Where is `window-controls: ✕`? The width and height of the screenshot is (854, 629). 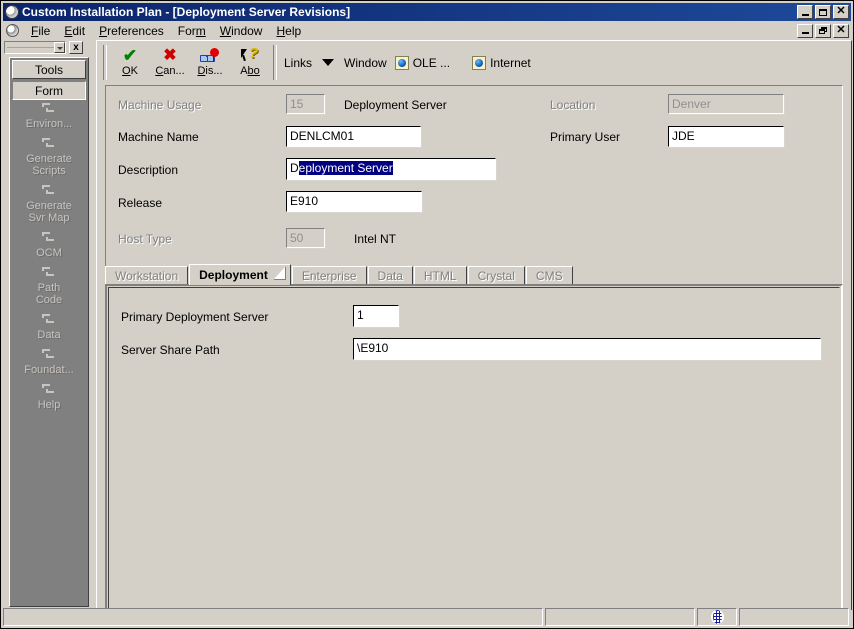
window-controls: ✕ is located at coordinates (823, 12).